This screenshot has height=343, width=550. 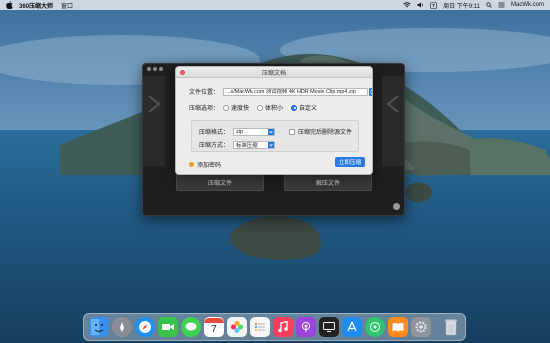 I want to click on apple-menu-icon, so click(x=9, y=5).